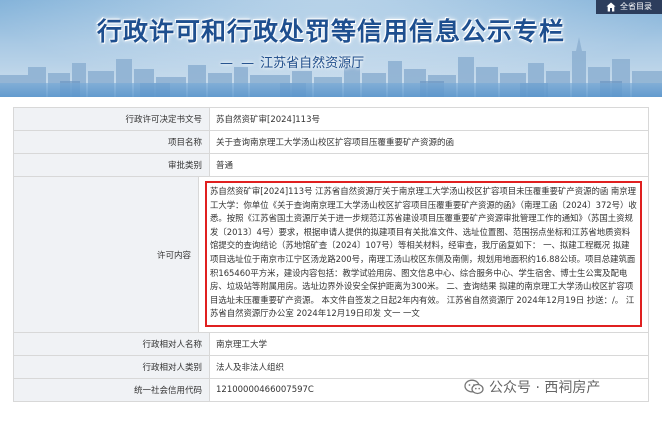 The height and width of the screenshot is (425, 662). I want to click on table-row: 行政相对人名称 南京理工大学, so click(331, 344).